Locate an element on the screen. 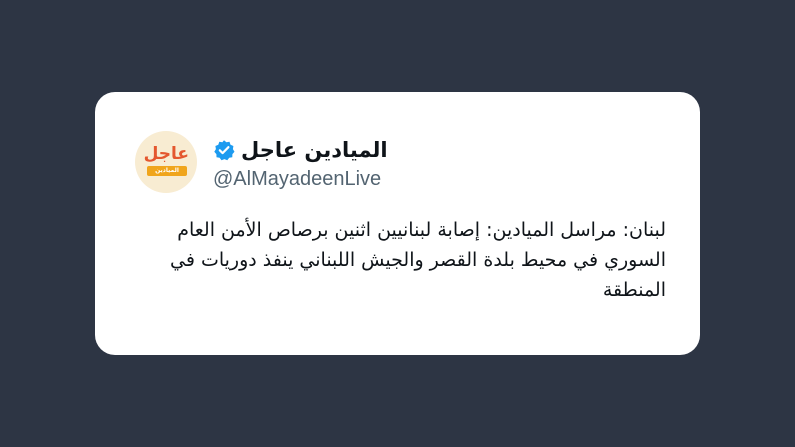 This screenshot has height=447, width=795. verified-badge-icon is located at coordinates (224, 150).